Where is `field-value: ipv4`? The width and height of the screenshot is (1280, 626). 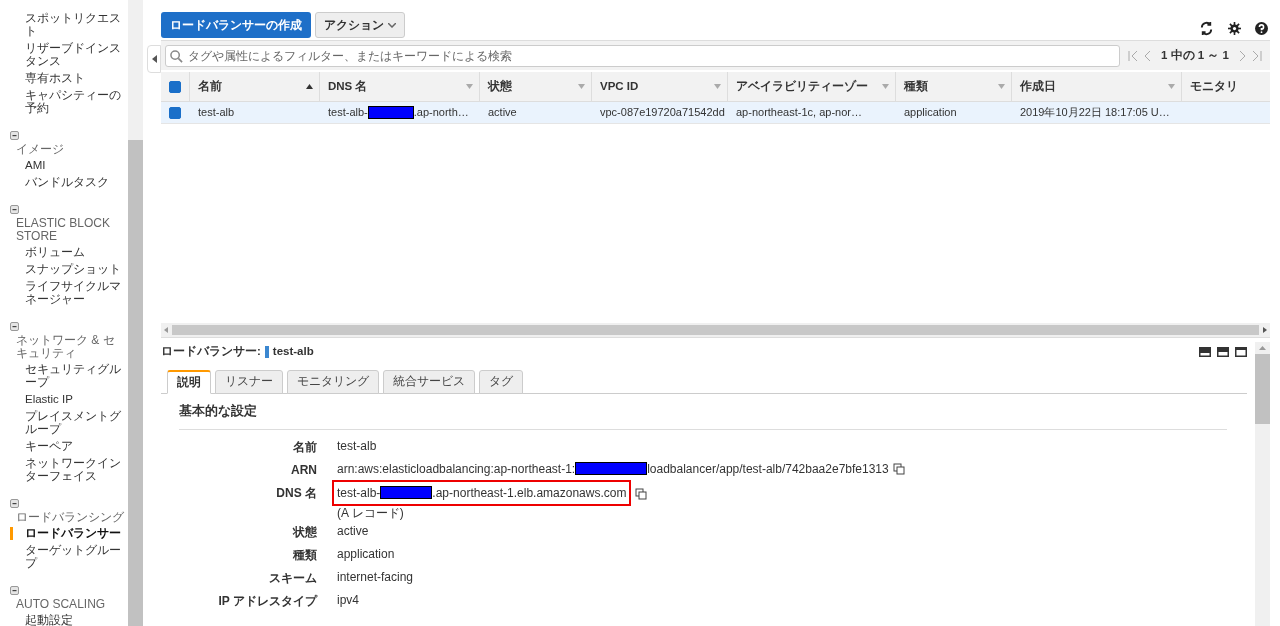 field-value: ipv4 is located at coordinates (348, 600).